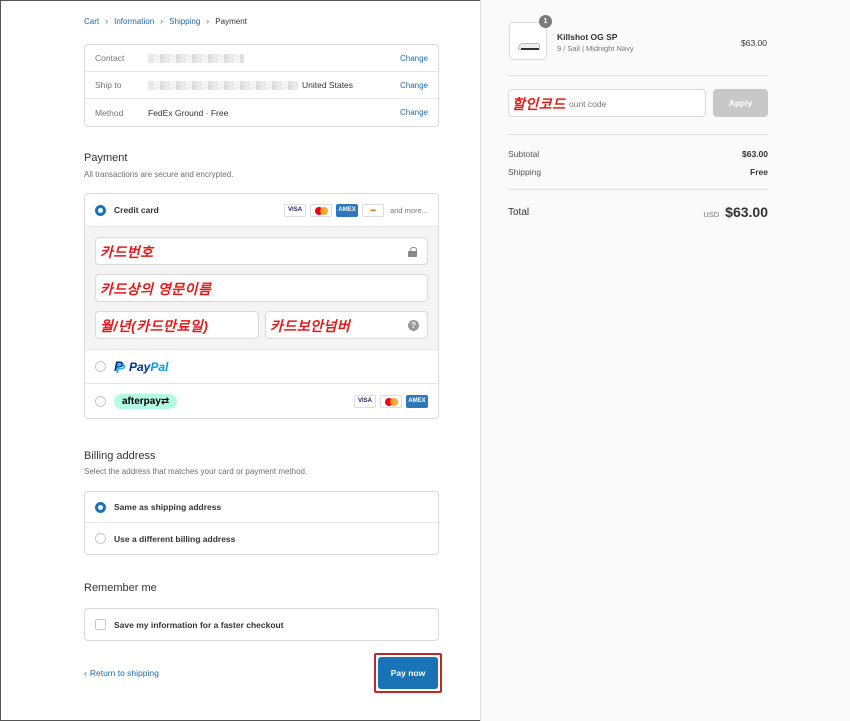  I want to click on afterpay-card-icons: VISA AMEX, so click(391, 401).